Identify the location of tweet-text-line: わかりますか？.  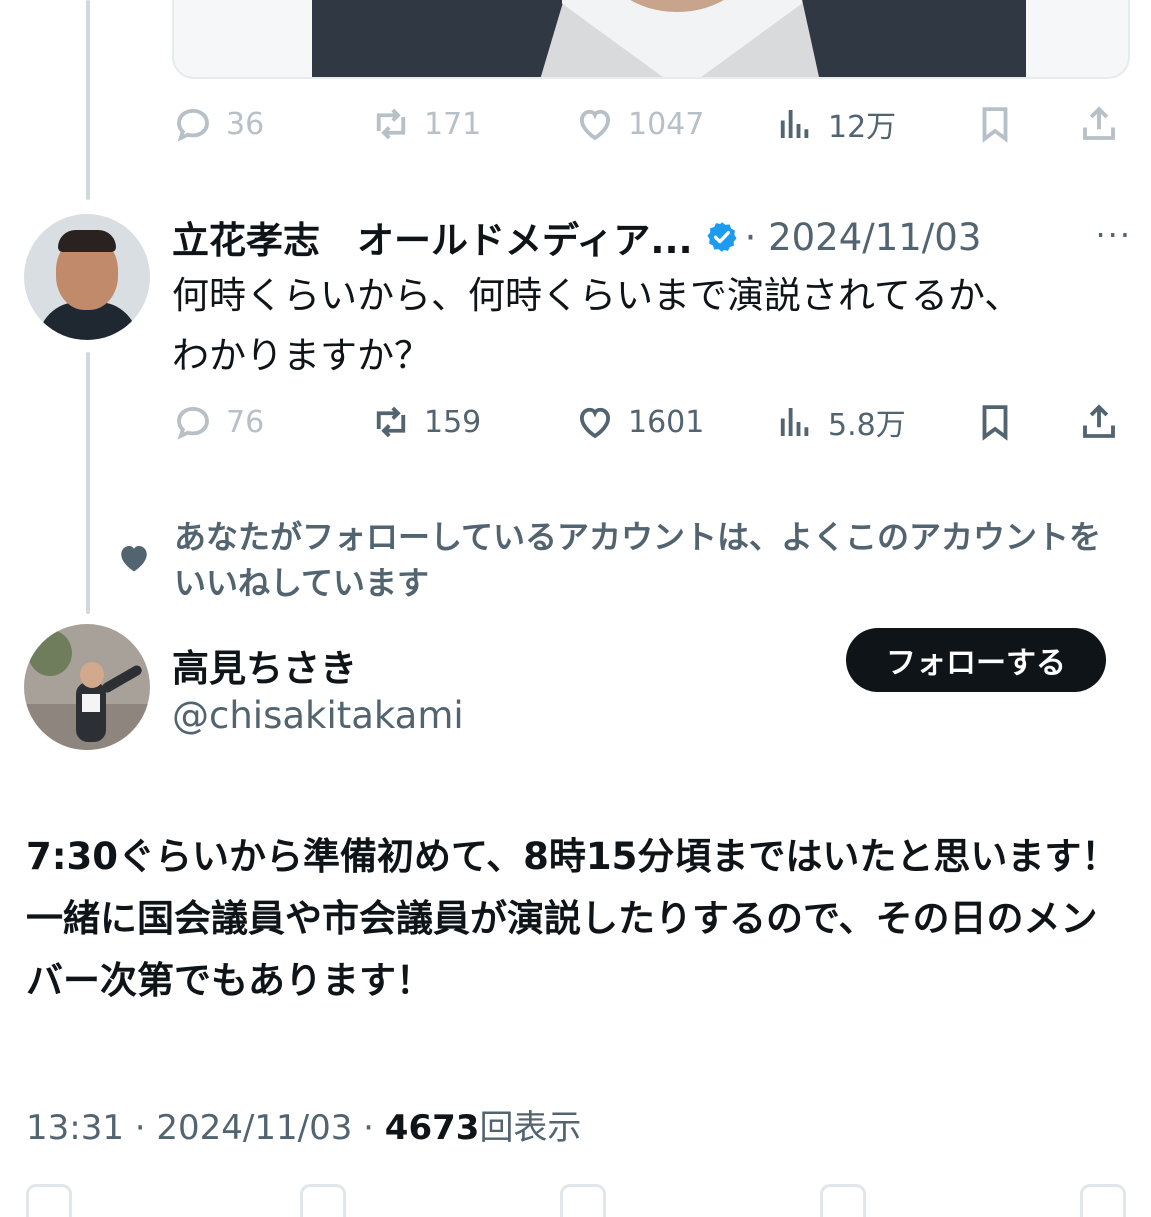
(301, 355).